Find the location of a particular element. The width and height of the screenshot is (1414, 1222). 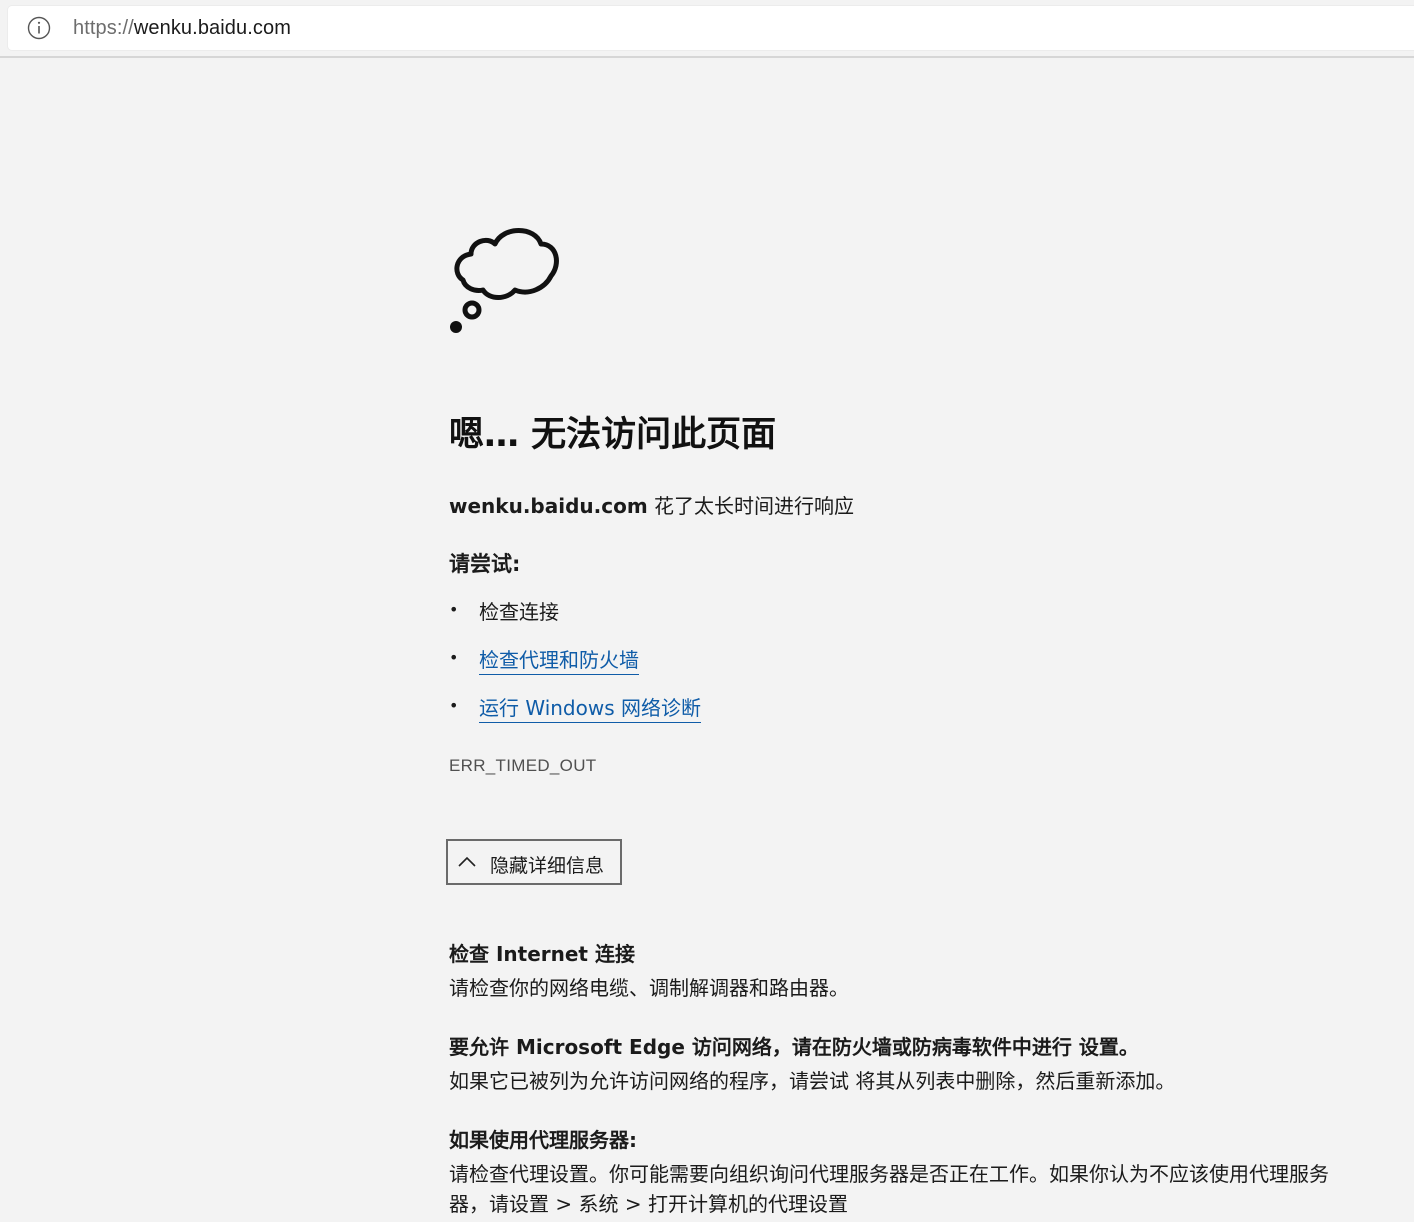

detail-section-internet: 检查 Internet 连接 请检查你的网络电缆、调制解调器和路由器。 is located at coordinates (899, 970).